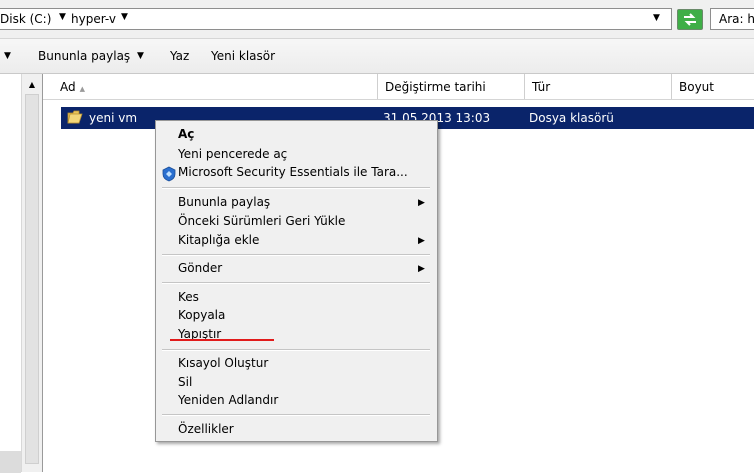 The image size is (754, 473). Describe the element at coordinates (571, 118) in the screenshot. I see `file-type: Dosya klasörü` at that location.